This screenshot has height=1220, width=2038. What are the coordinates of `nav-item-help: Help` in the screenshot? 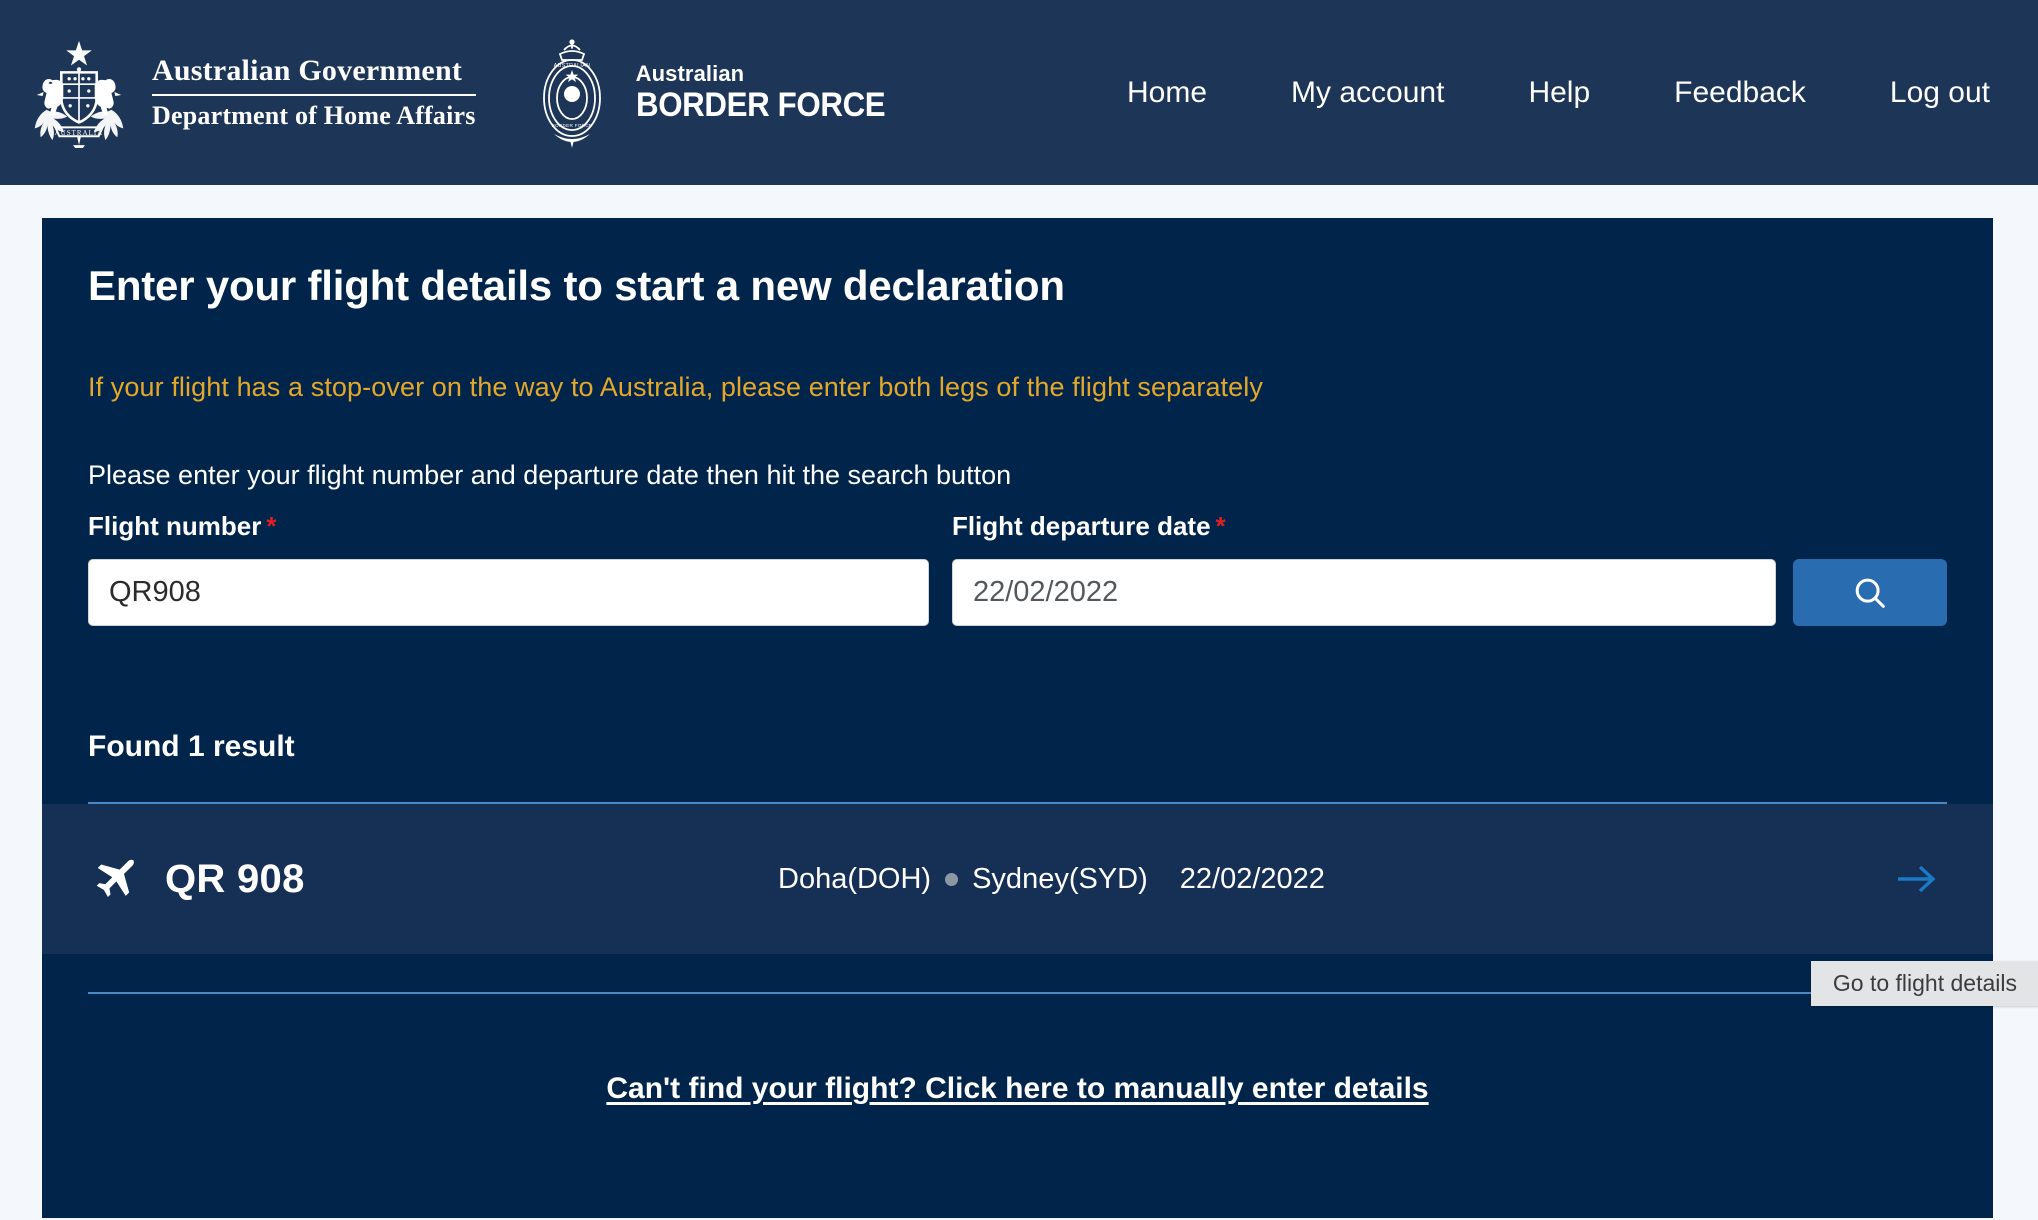 It's located at (1559, 93).